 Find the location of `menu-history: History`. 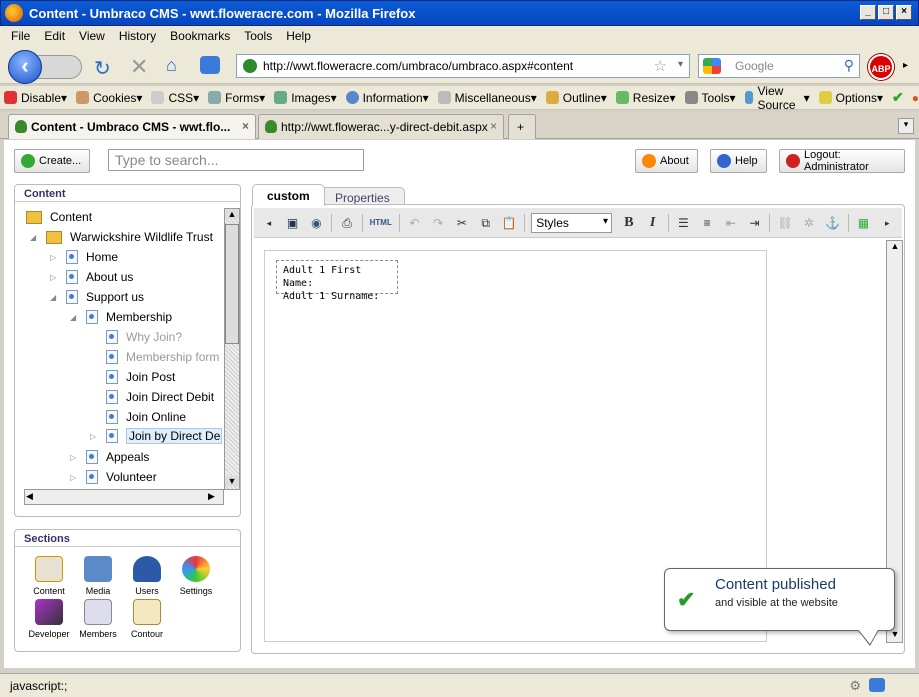

menu-history: History is located at coordinates (137, 36).